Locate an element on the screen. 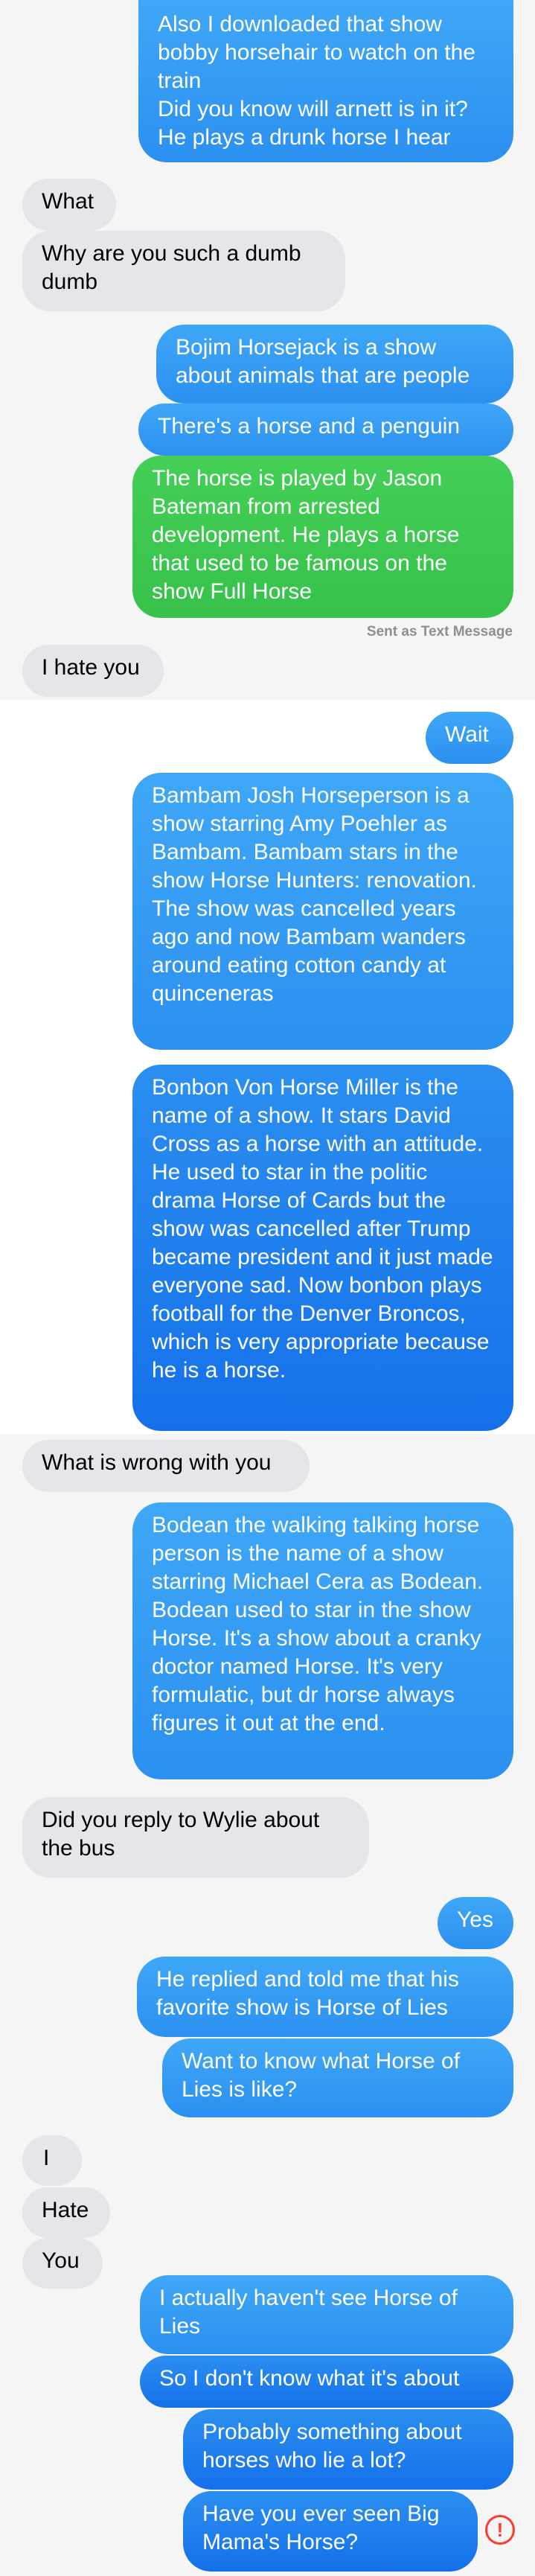 The width and height of the screenshot is (535, 2576). message-bubble-incoming: I is located at coordinates (52, 2160).